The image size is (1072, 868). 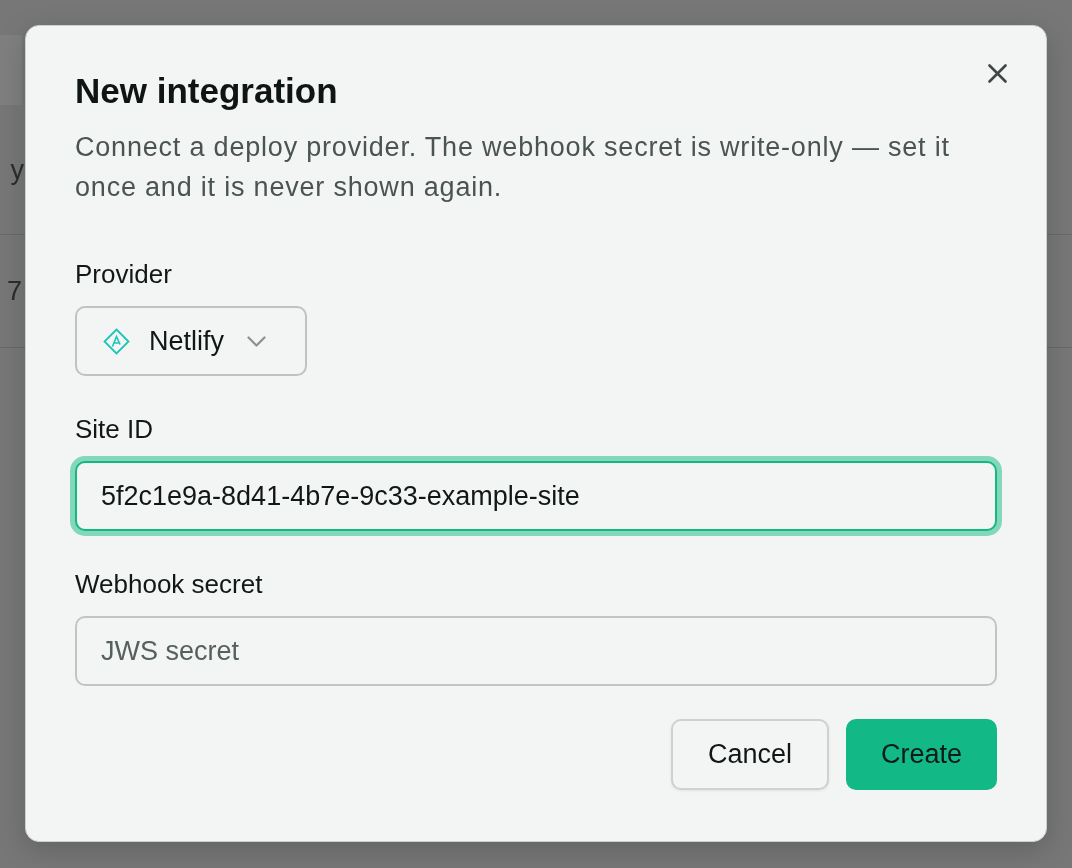 I want to click on dialog-title: New integration, so click(x=206, y=91).